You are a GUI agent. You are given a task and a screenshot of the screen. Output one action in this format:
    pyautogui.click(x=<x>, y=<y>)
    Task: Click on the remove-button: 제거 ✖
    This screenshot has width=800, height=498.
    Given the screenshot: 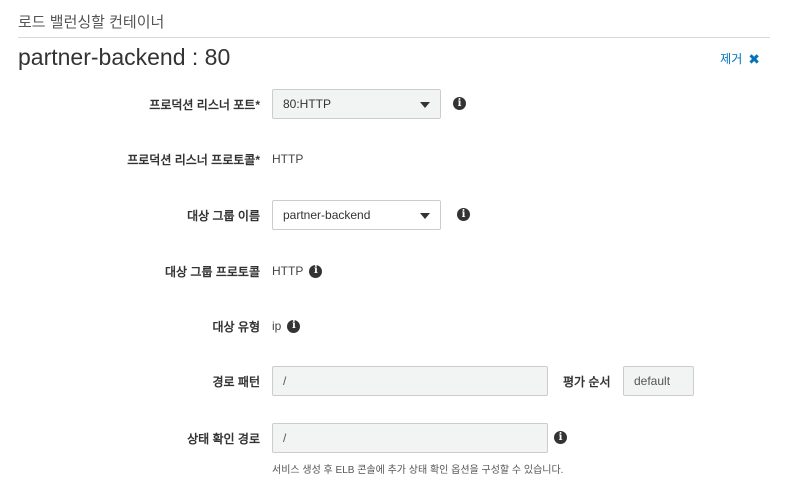 What is the action you would take?
    pyautogui.click(x=740, y=58)
    